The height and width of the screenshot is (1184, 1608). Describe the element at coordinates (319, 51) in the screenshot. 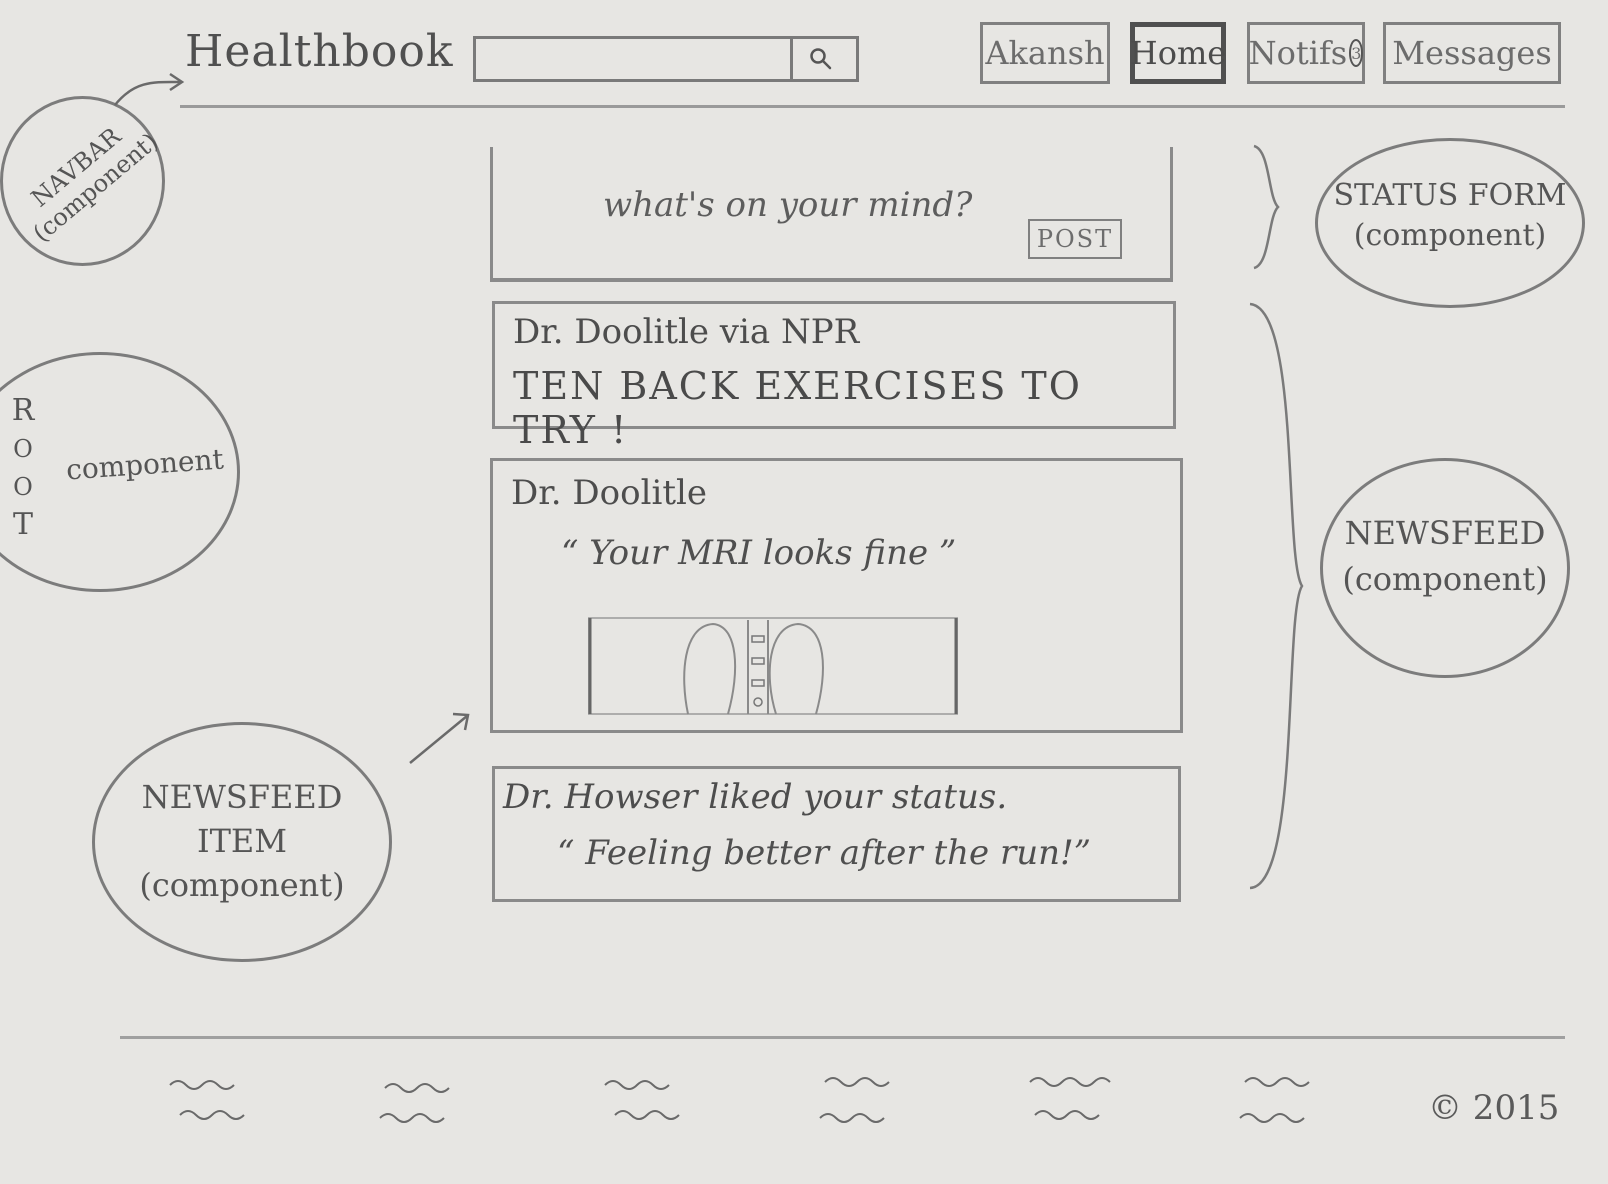

I see `brand-logo: Healthbook` at that location.